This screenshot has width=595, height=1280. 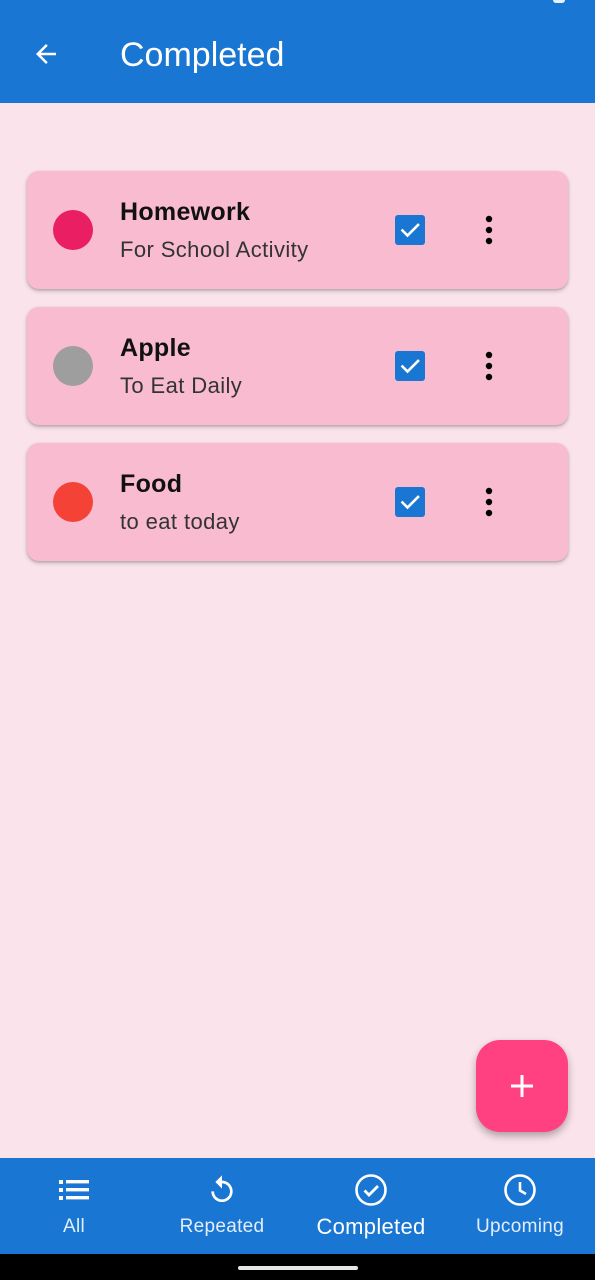 I want to click on task-card-apple: Apple To Eat Daily, so click(x=297, y=366).